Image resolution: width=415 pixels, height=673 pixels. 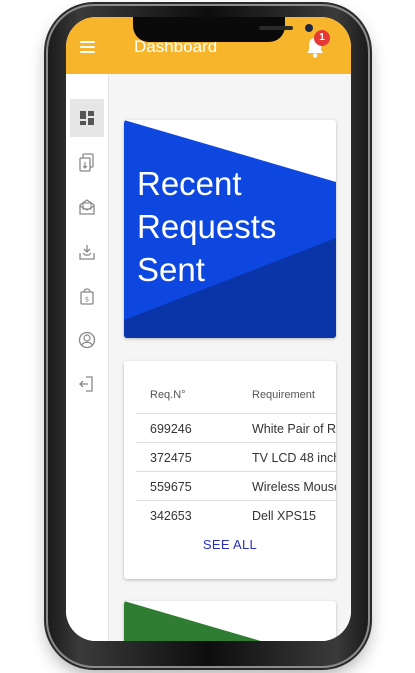 I want to click on sidebar-item-documents, so click(x=87, y=163).